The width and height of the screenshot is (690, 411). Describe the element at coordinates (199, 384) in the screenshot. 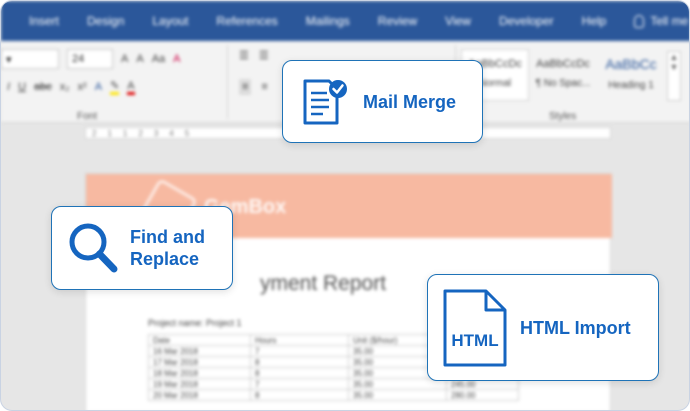

I see `table-cell: 19 Mar 2018` at that location.